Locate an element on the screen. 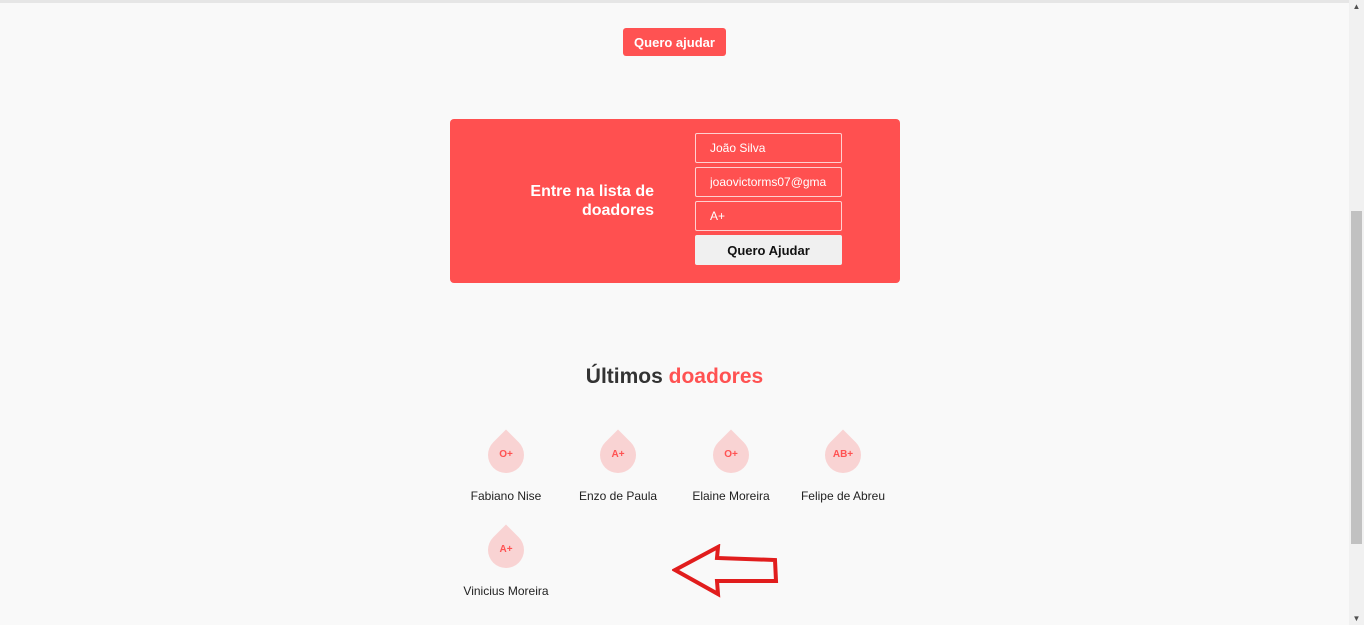 The height and width of the screenshot is (625, 1364). donor-name: Enzo de Paula is located at coordinates (618, 496).